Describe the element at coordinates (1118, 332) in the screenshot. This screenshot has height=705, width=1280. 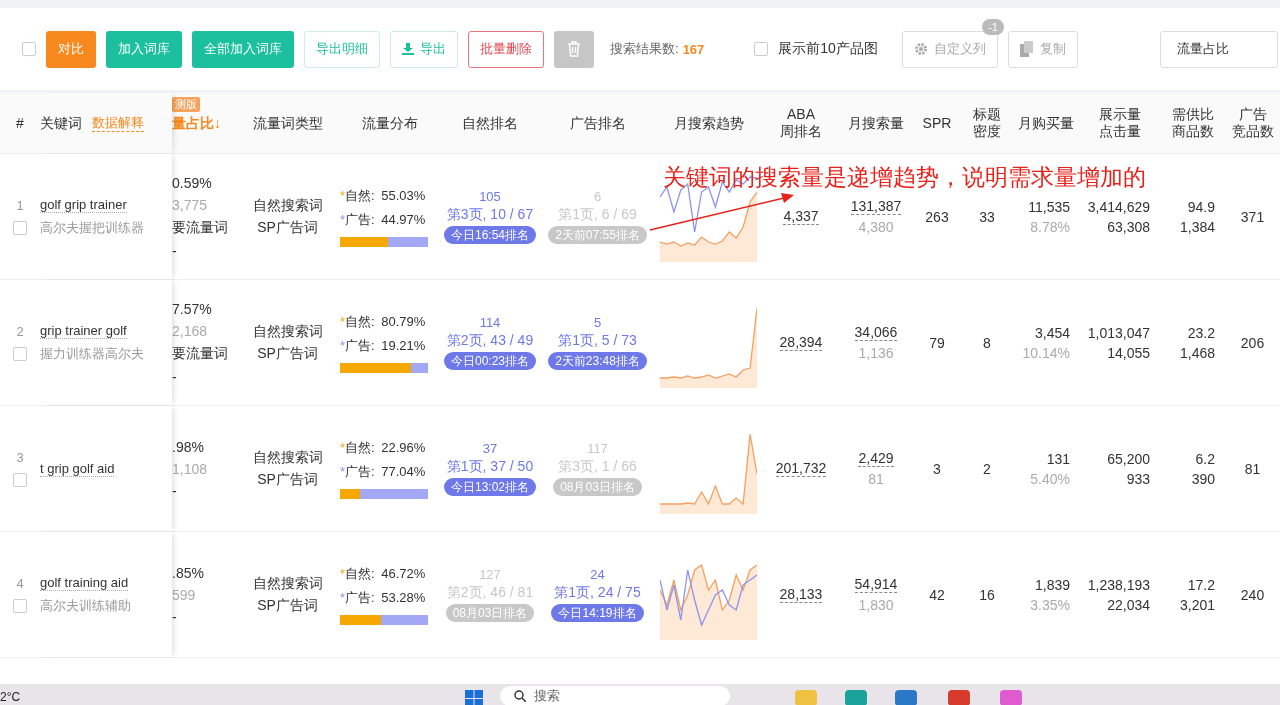
I see `impressions: 1,013,047` at that location.